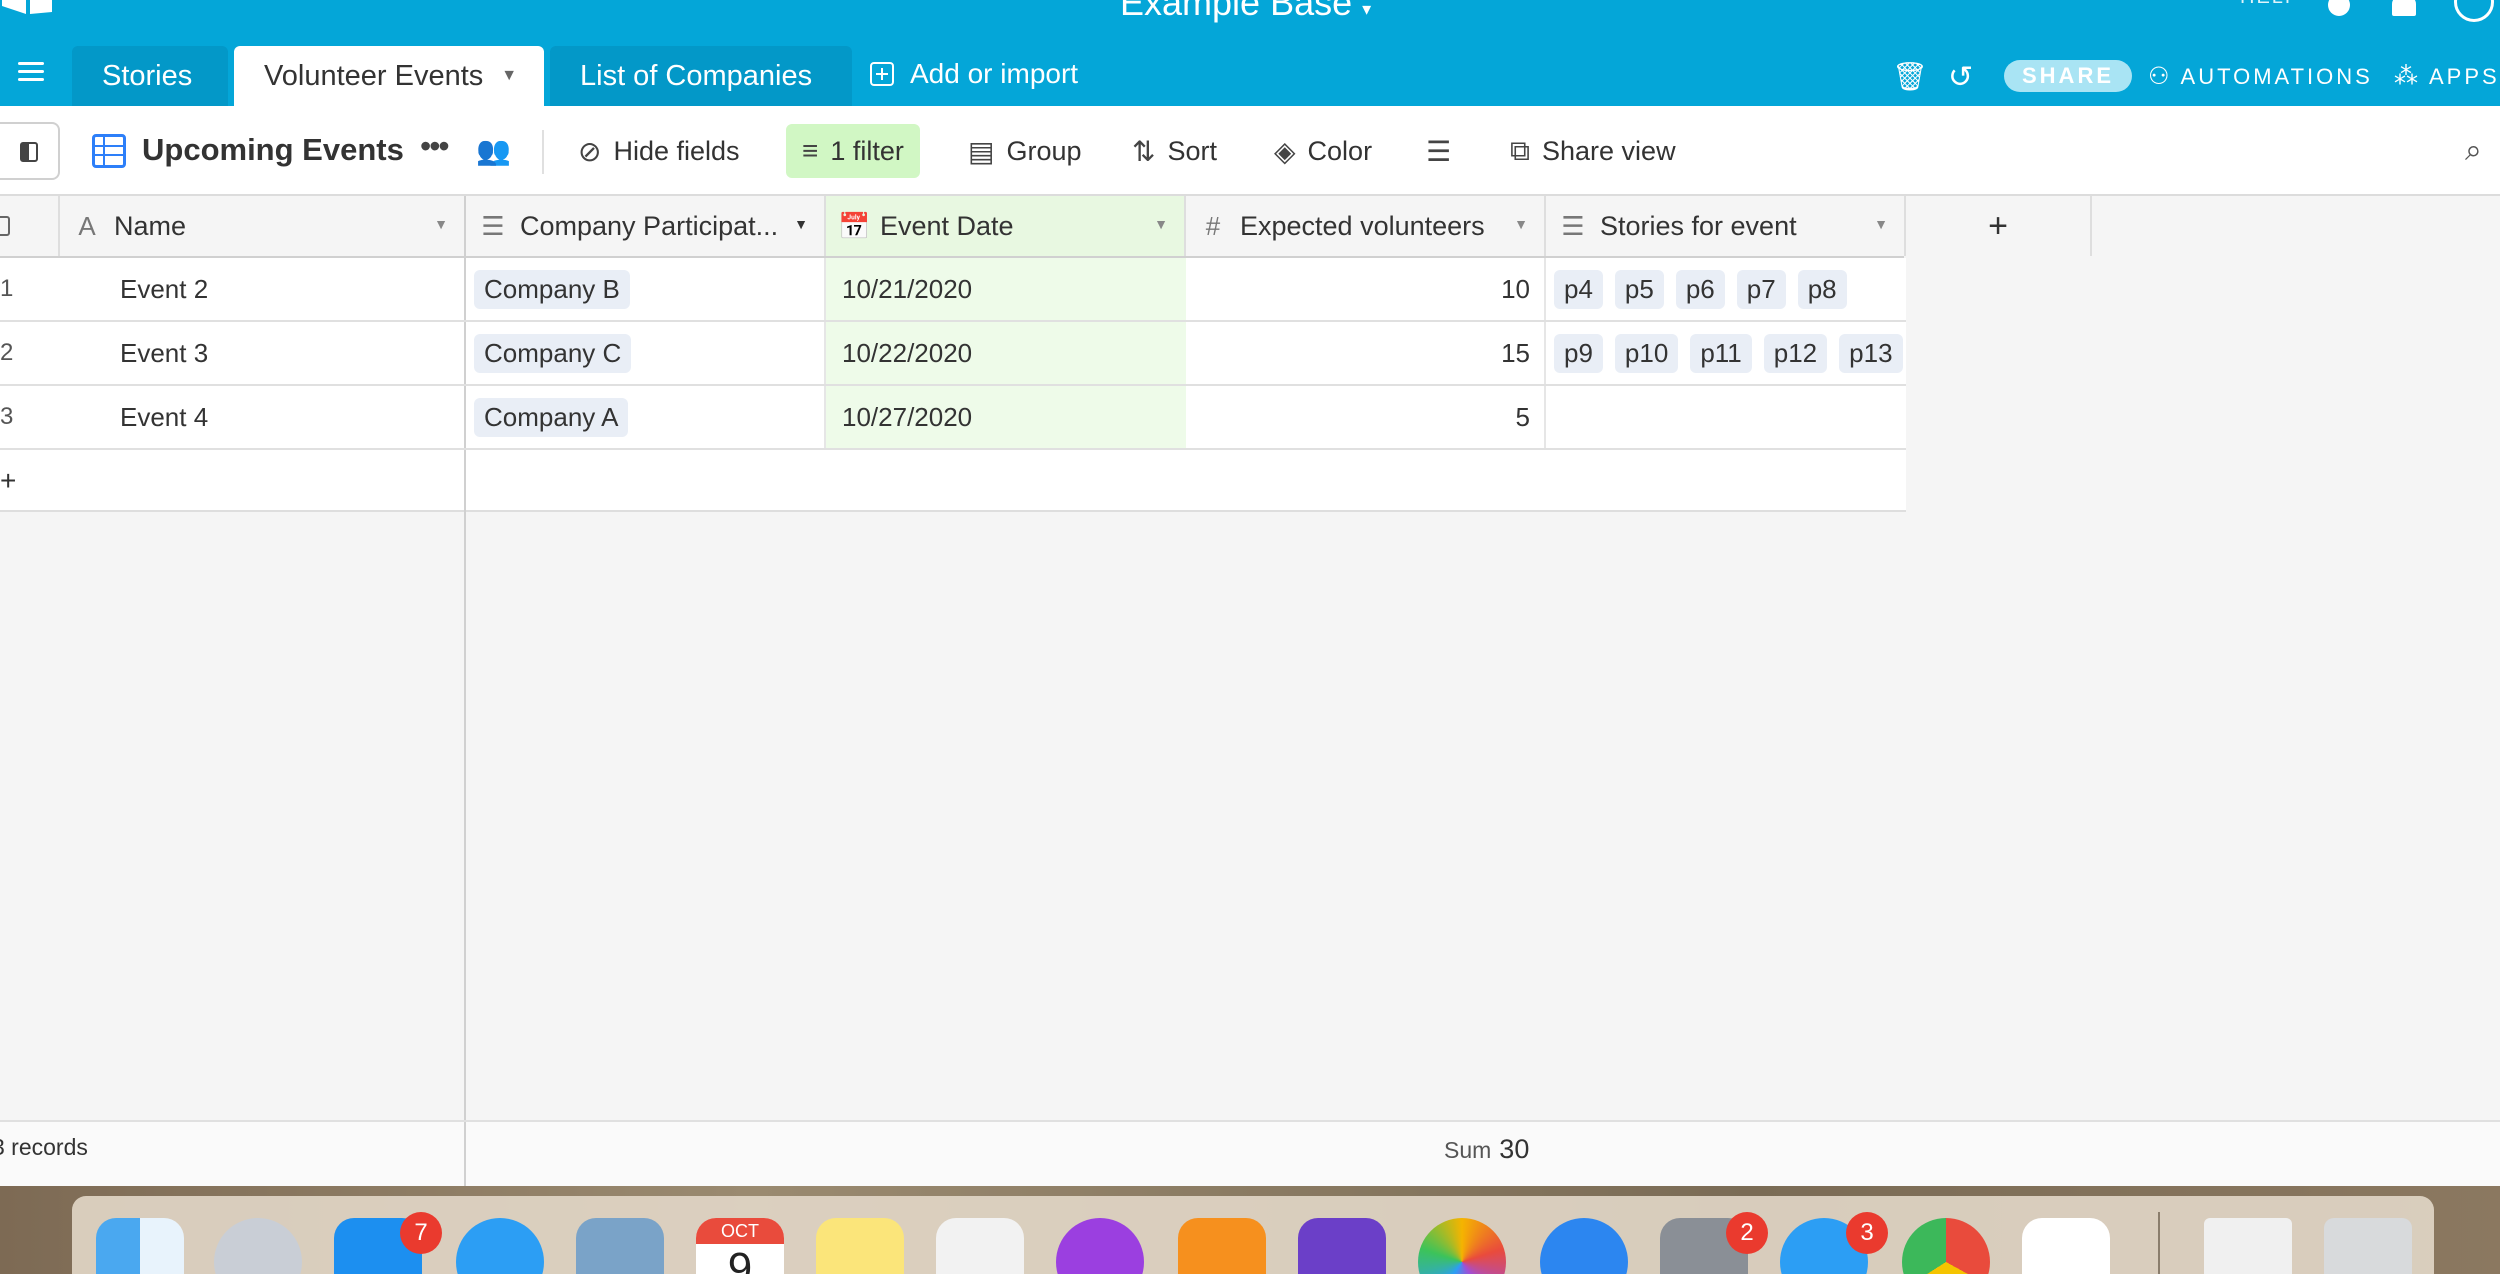 Image resolution: width=2500 pixels, height=1274 pixels. I want to click on hide-fields-button: ⊘ Hide fields, so click(659, 151).